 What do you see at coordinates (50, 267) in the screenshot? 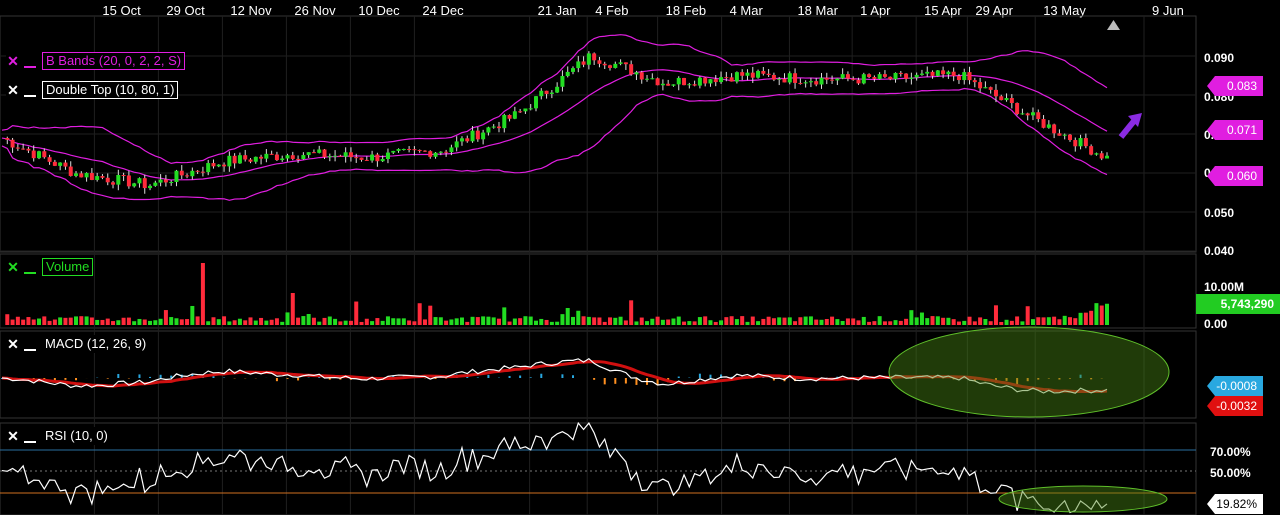
I see `volume-legend: ✕ Volume` at bounding box center [50, 267].